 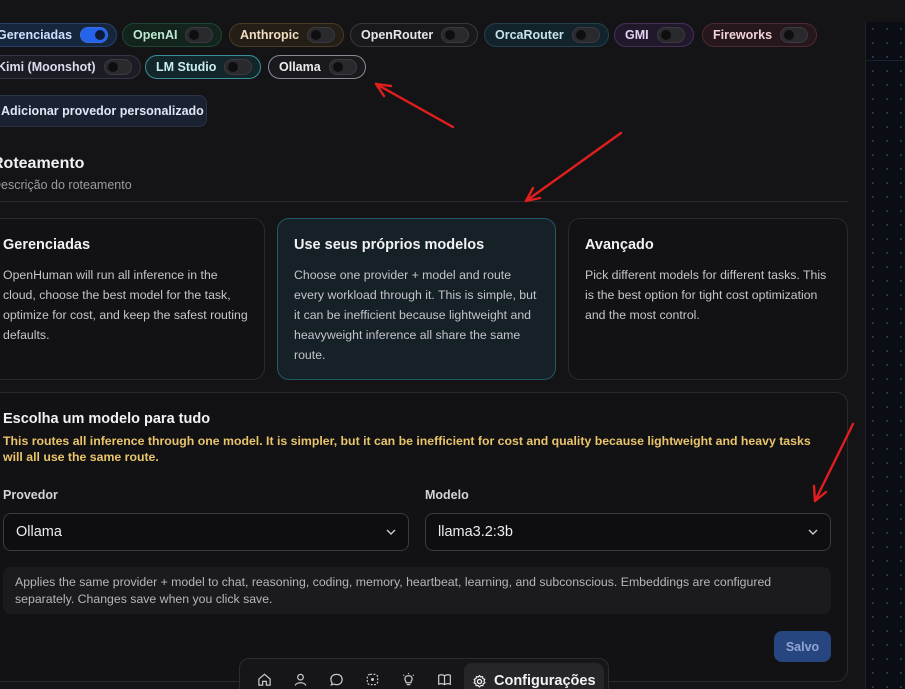 I want to click on divider, so click(x=424, y=201).